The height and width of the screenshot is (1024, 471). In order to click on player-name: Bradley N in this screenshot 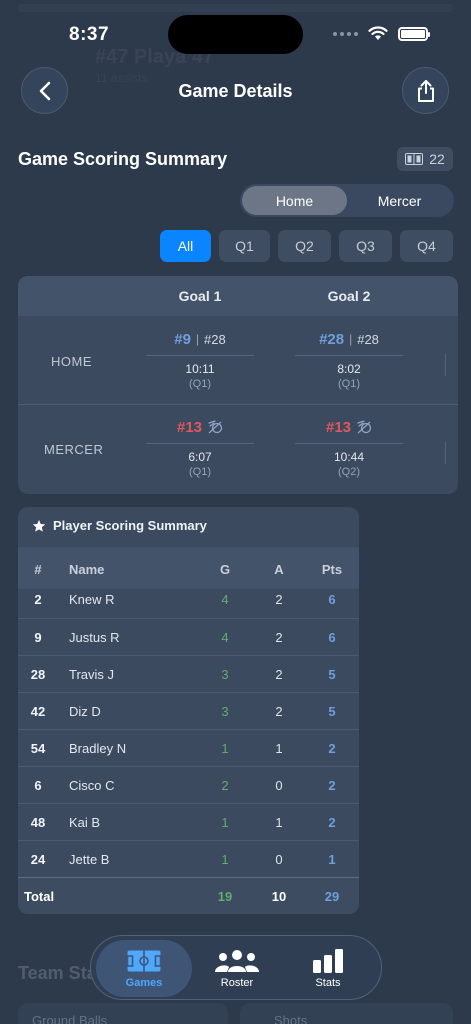, I will do `click(98, 748)`.